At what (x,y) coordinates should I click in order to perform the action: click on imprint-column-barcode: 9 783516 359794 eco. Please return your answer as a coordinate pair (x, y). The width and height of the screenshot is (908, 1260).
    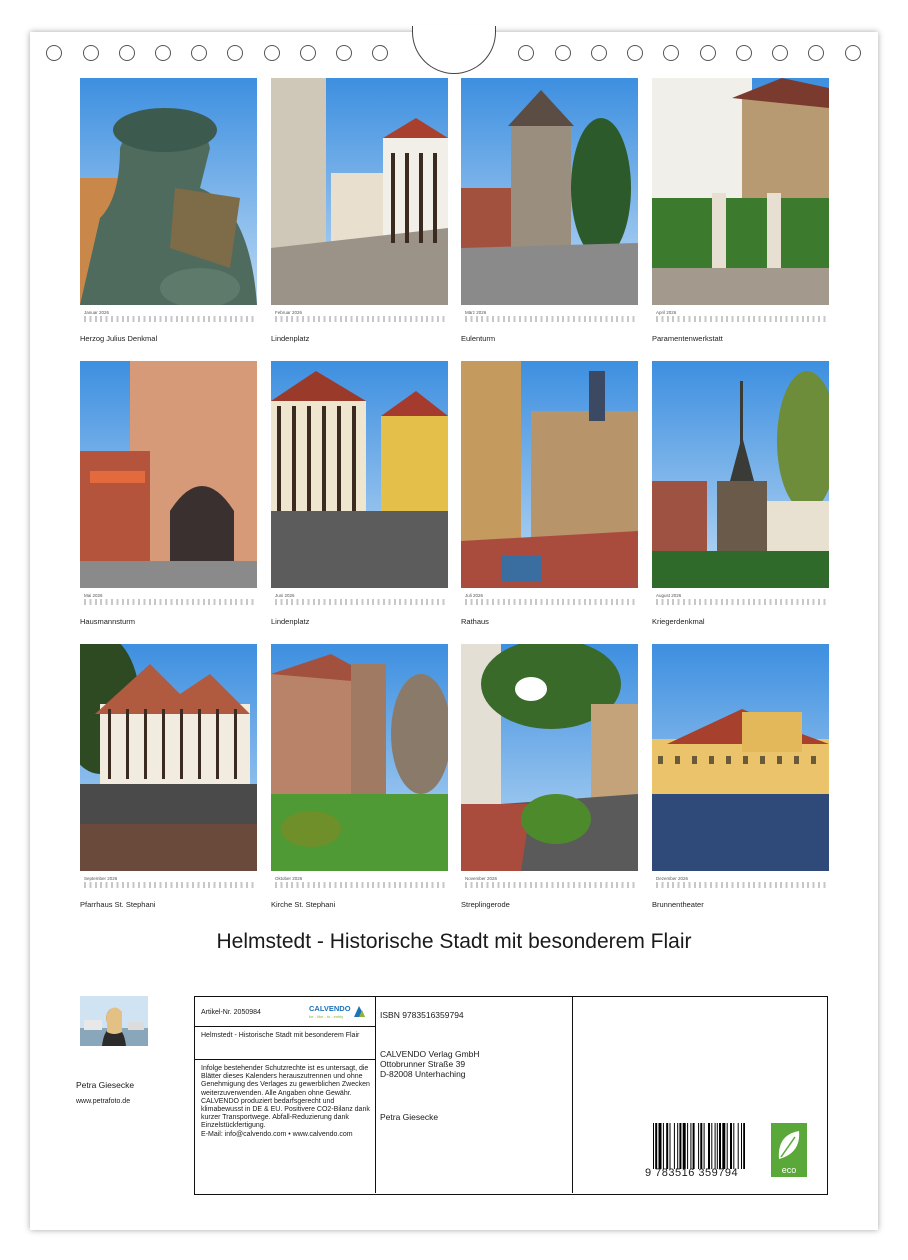
    Looking at the image, I should click on (700, 1095).